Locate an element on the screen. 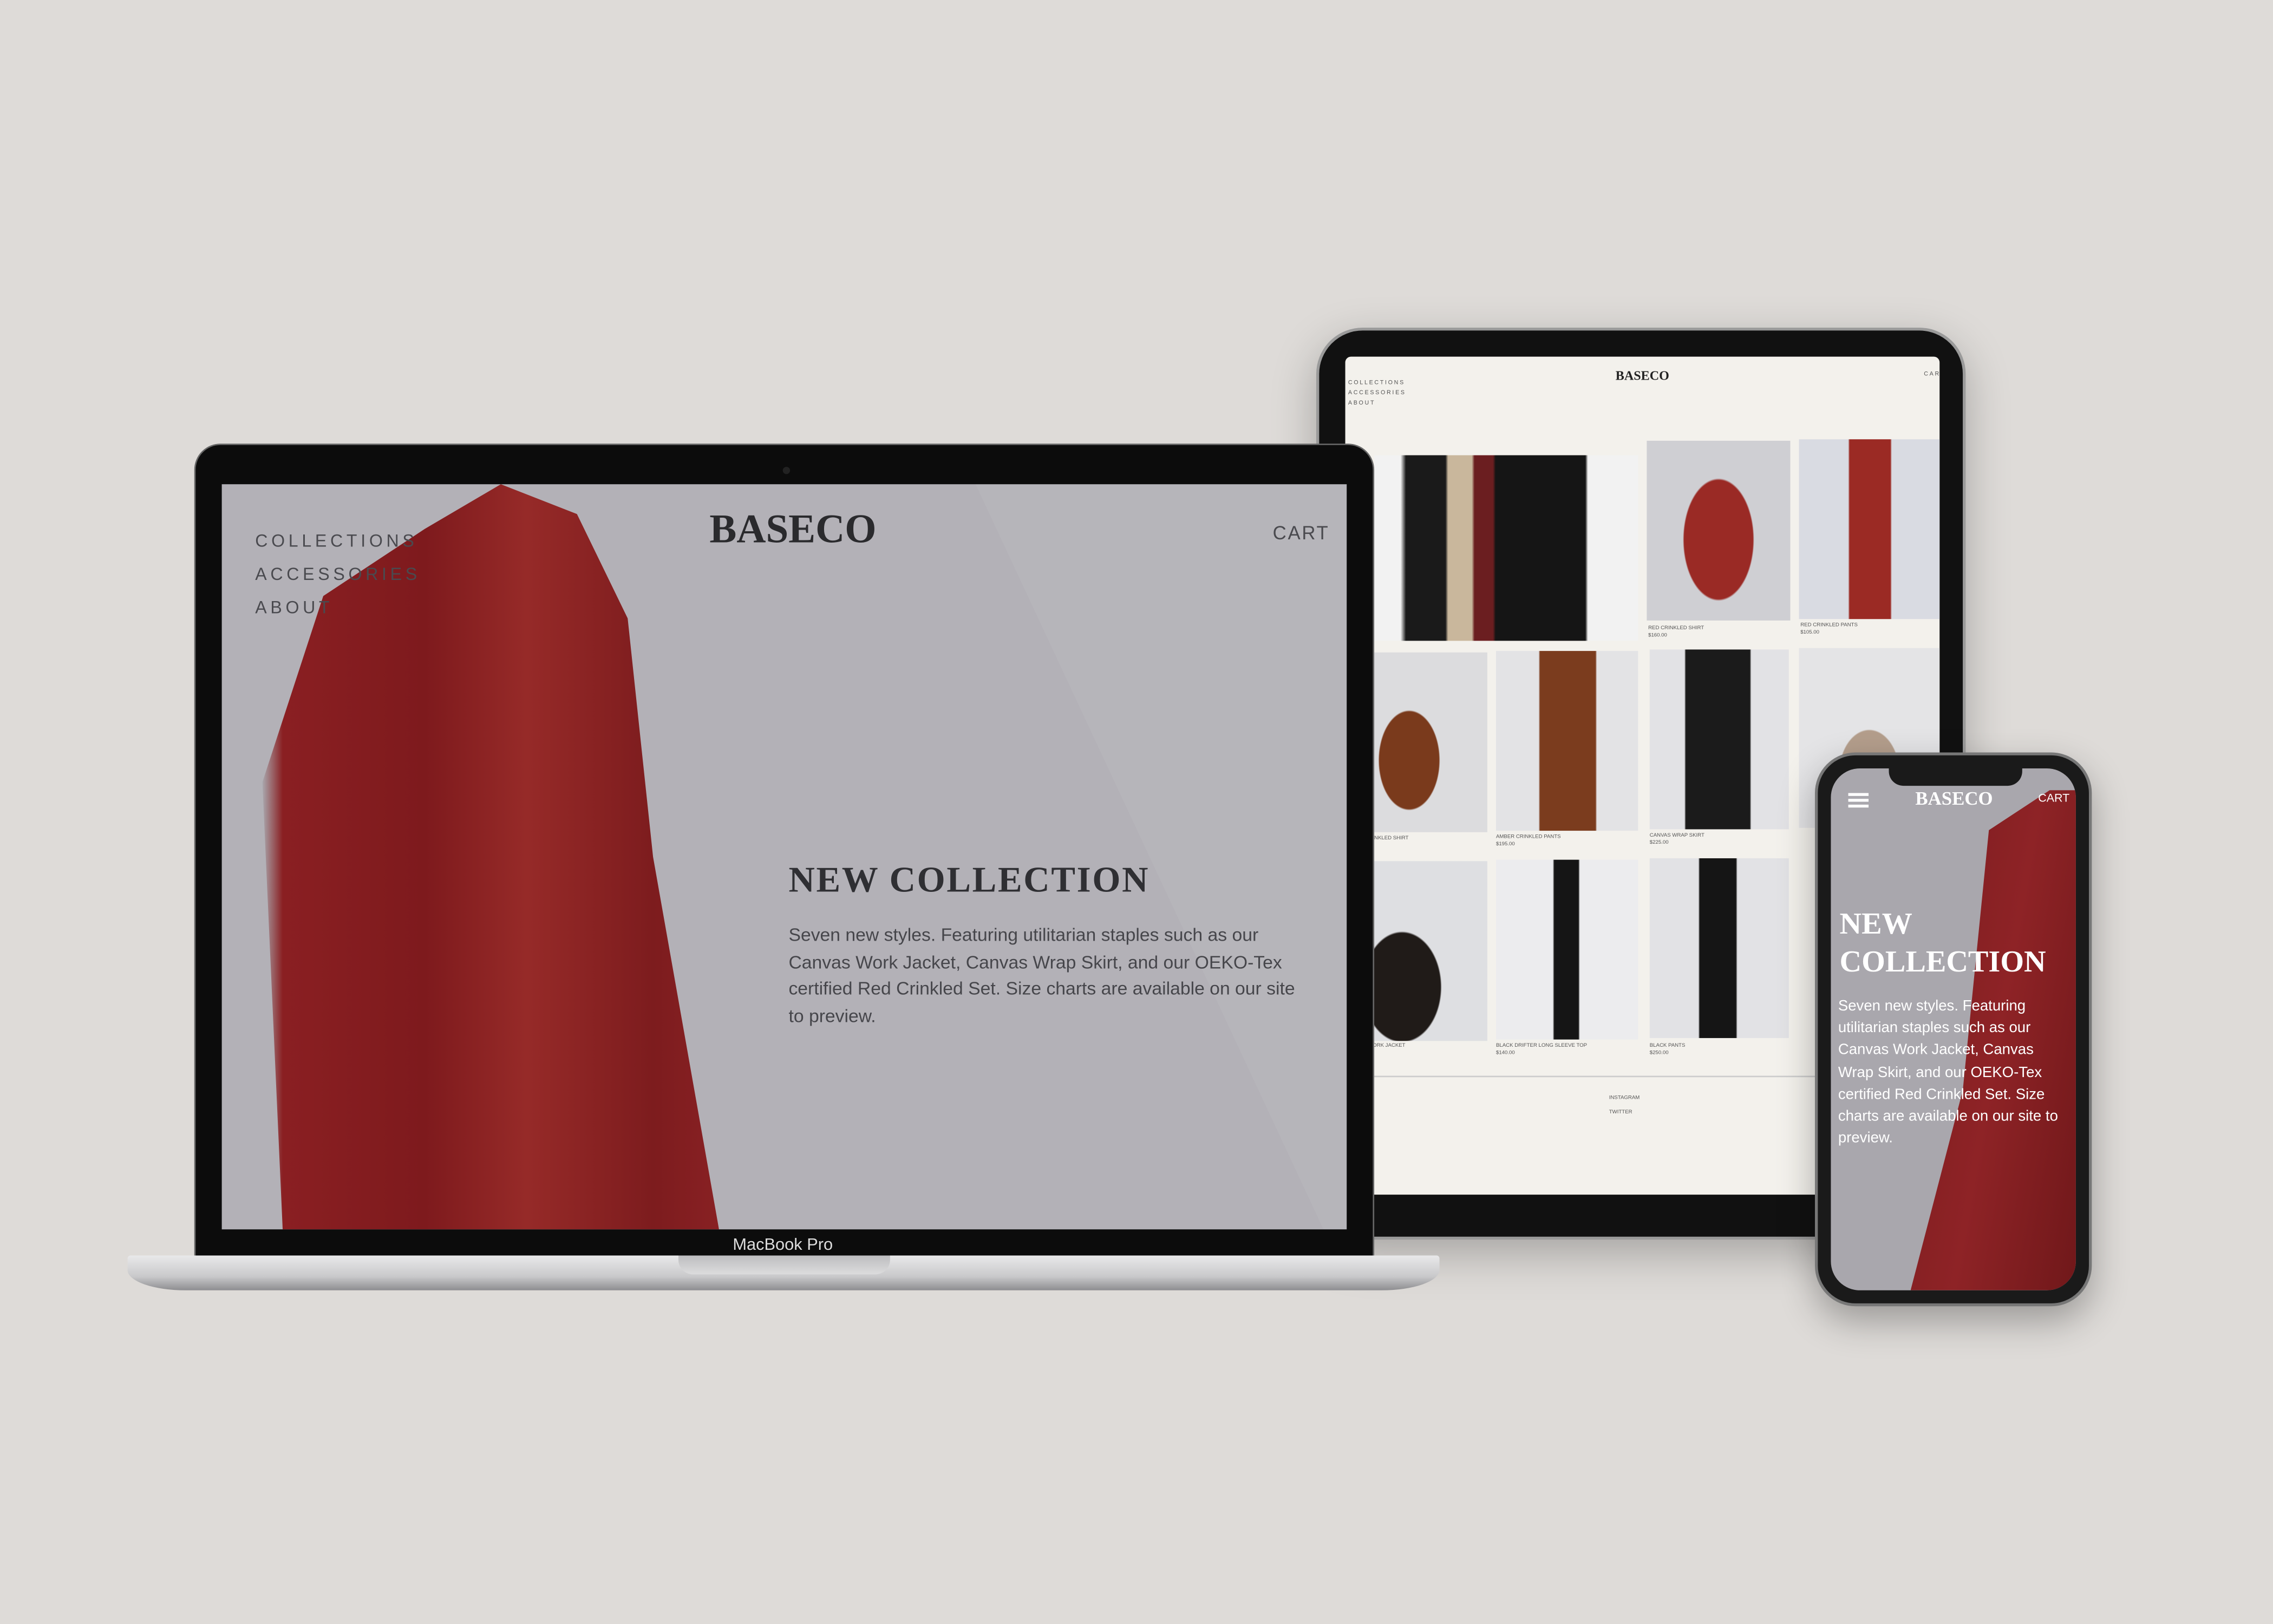 The image size is (2273, 1624). tablet-nav-accessories: ACCESSORIES is located at coordinates (1377, 392).